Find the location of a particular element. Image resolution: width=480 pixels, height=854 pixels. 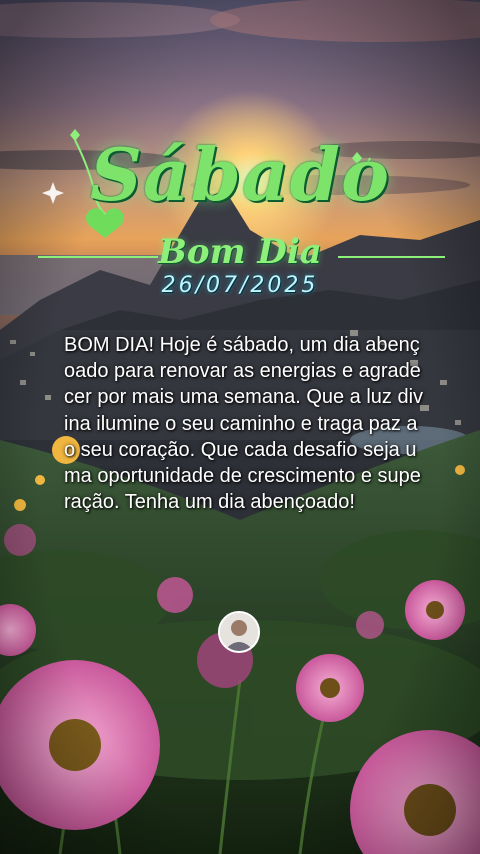

greeting-subtitle: Bom Dia is located at coordinates (240, 252).